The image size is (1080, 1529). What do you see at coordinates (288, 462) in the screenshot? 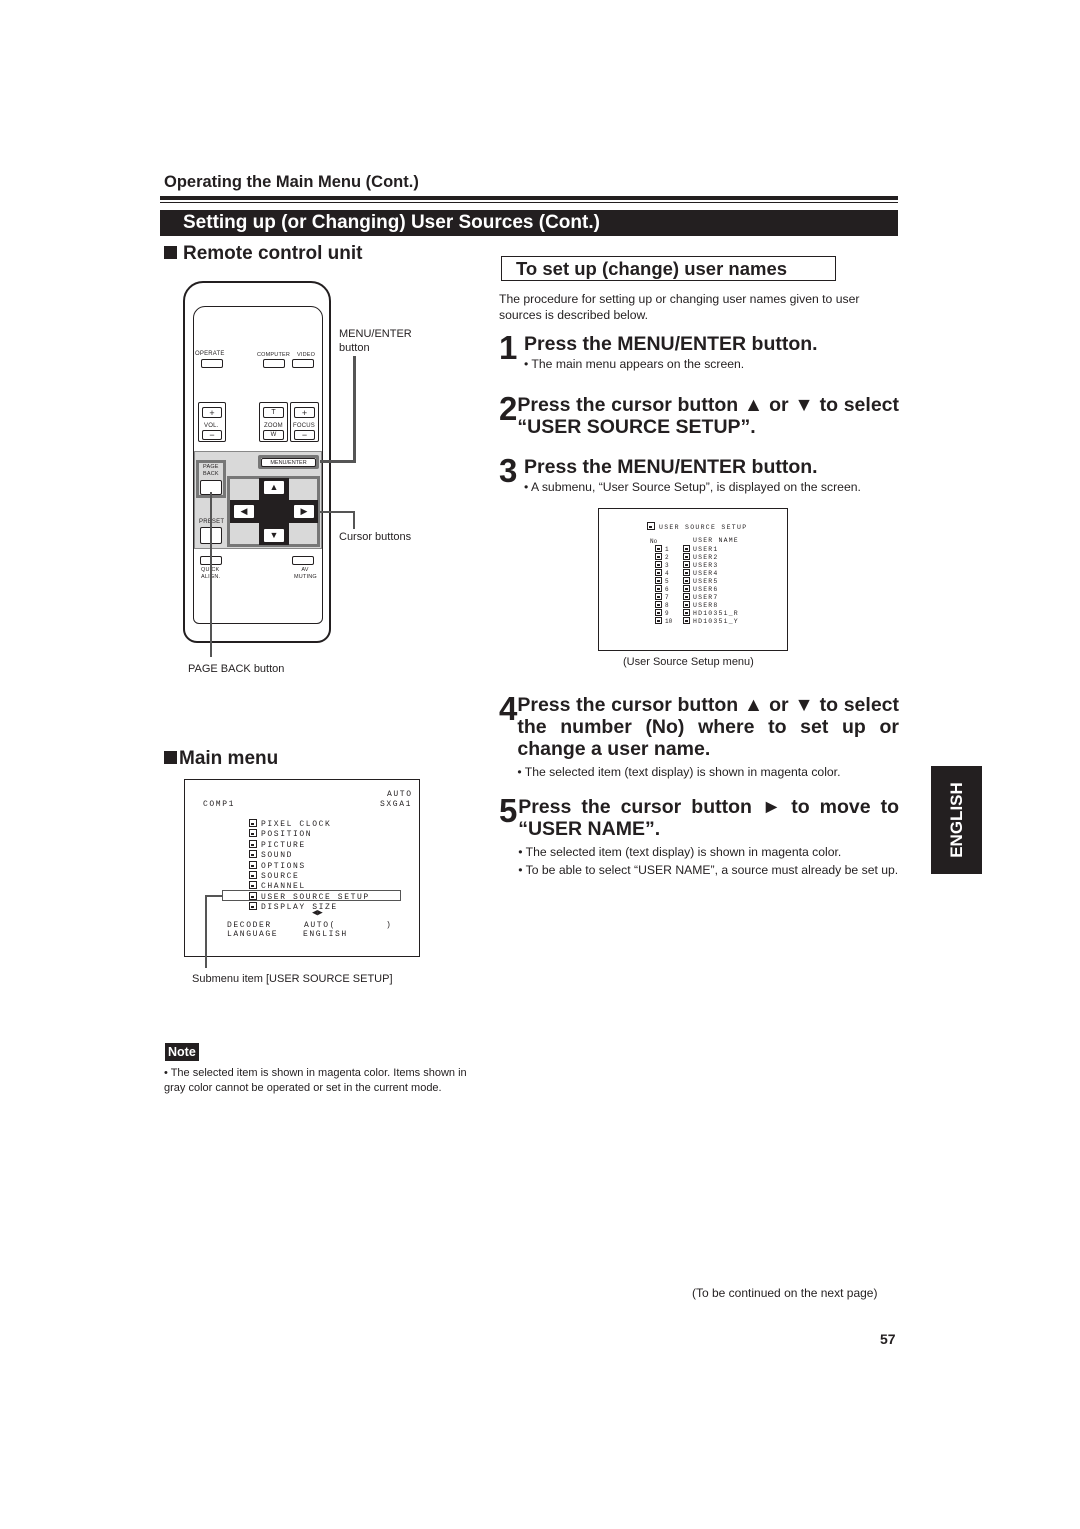
I see `menu-enter-button: MENU/ENTER` at bounding box center [288, 462].